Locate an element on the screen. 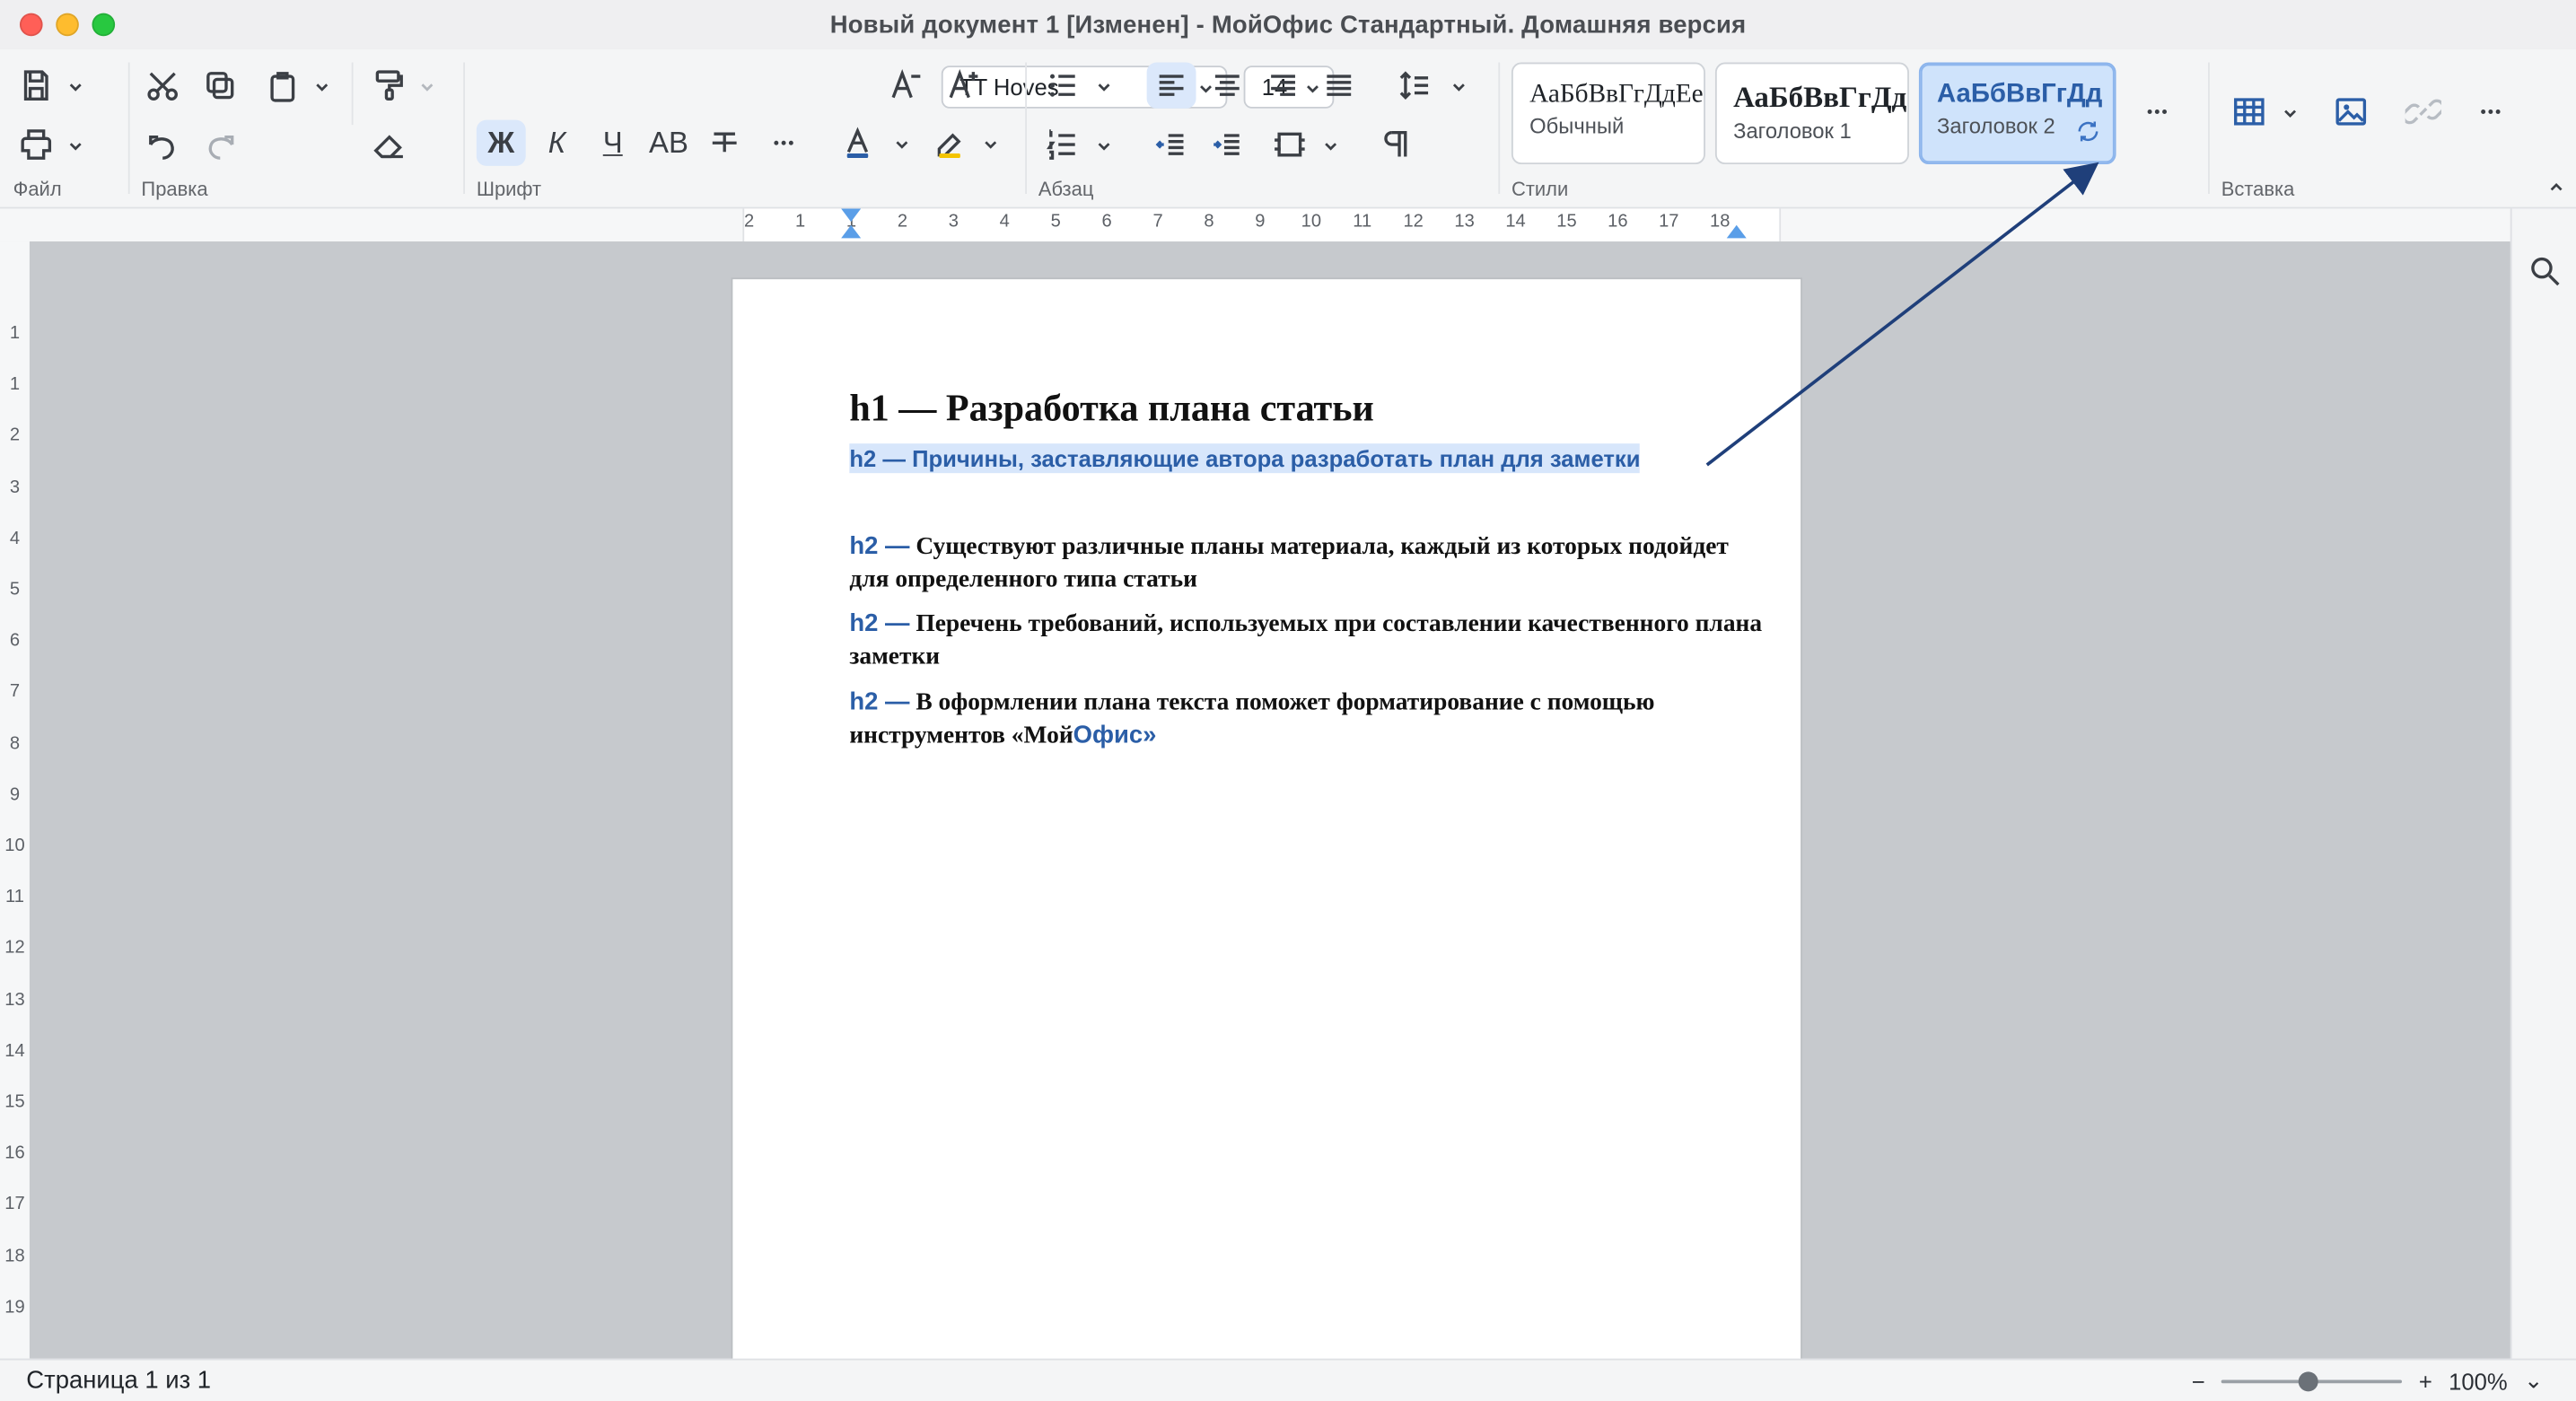 The width and height of the screenshot is (2576, 1401). bold-button: Ж is located at coordinates (501, 142).